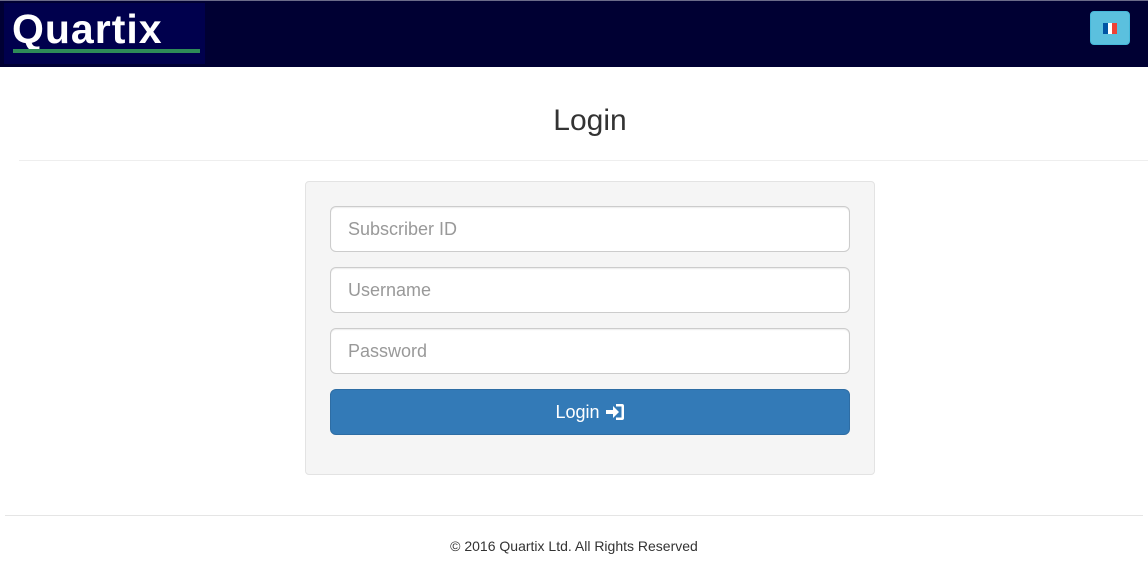 The width and height of the screenshot is (1148, 573). I want to click on sign-in-icon, so click(615, 412).